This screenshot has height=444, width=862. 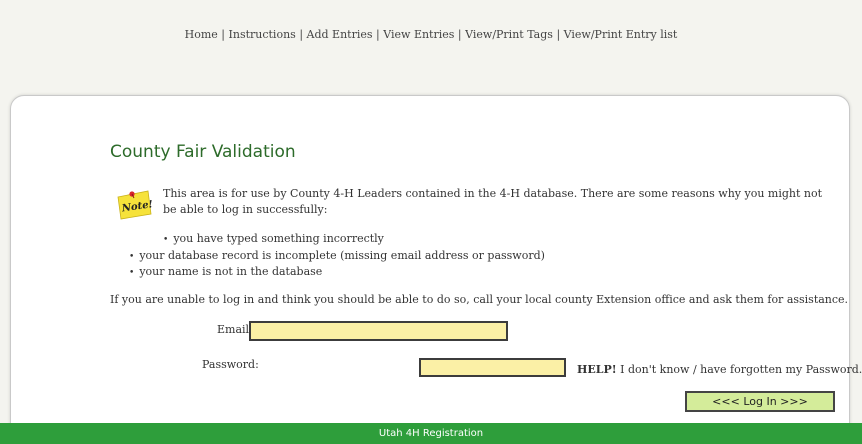 What do you see at coordinates (235, 329) in the screenshot?
I see `email-label: Email:` at bounding box center [235, 329].